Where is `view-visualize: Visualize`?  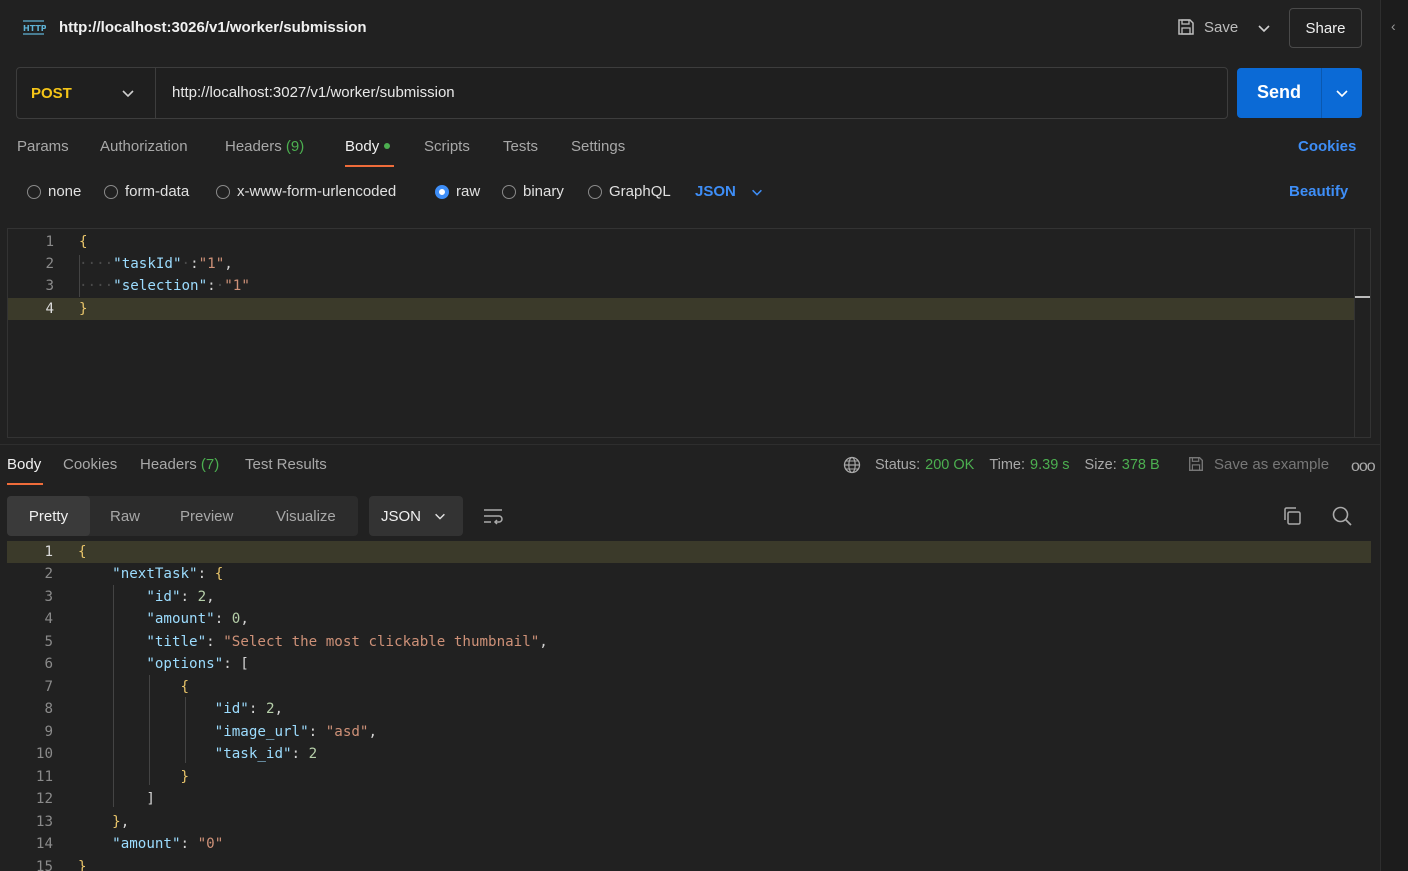 view-visualize: Visualize is located at coordinates (306, 516).